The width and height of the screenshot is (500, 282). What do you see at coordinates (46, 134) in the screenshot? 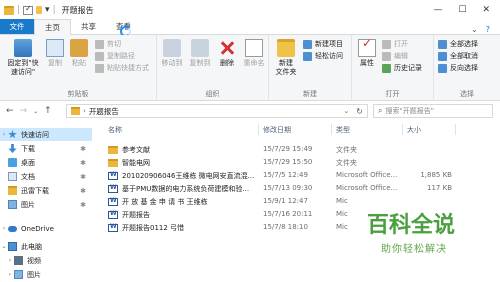
I see `nav-item-quick-access: › 快速访问` at bounding box center [46, 134].